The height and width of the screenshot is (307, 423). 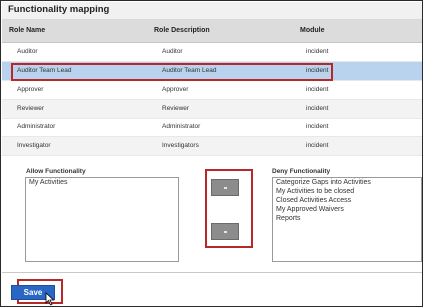 I want to click on deny-list-item: Reports, so click(x=347, y=218).